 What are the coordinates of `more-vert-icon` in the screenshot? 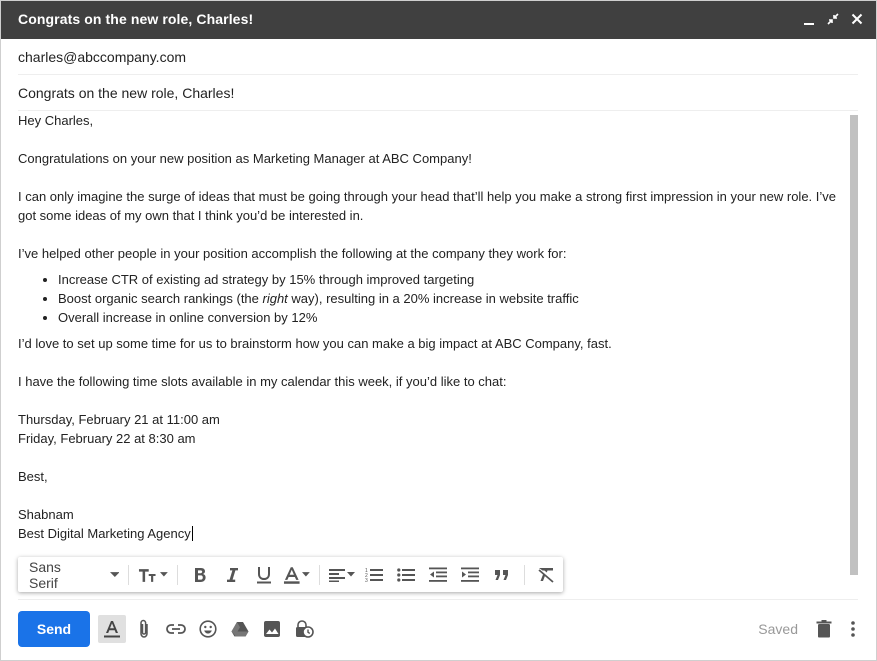 It's located at (853, 629).